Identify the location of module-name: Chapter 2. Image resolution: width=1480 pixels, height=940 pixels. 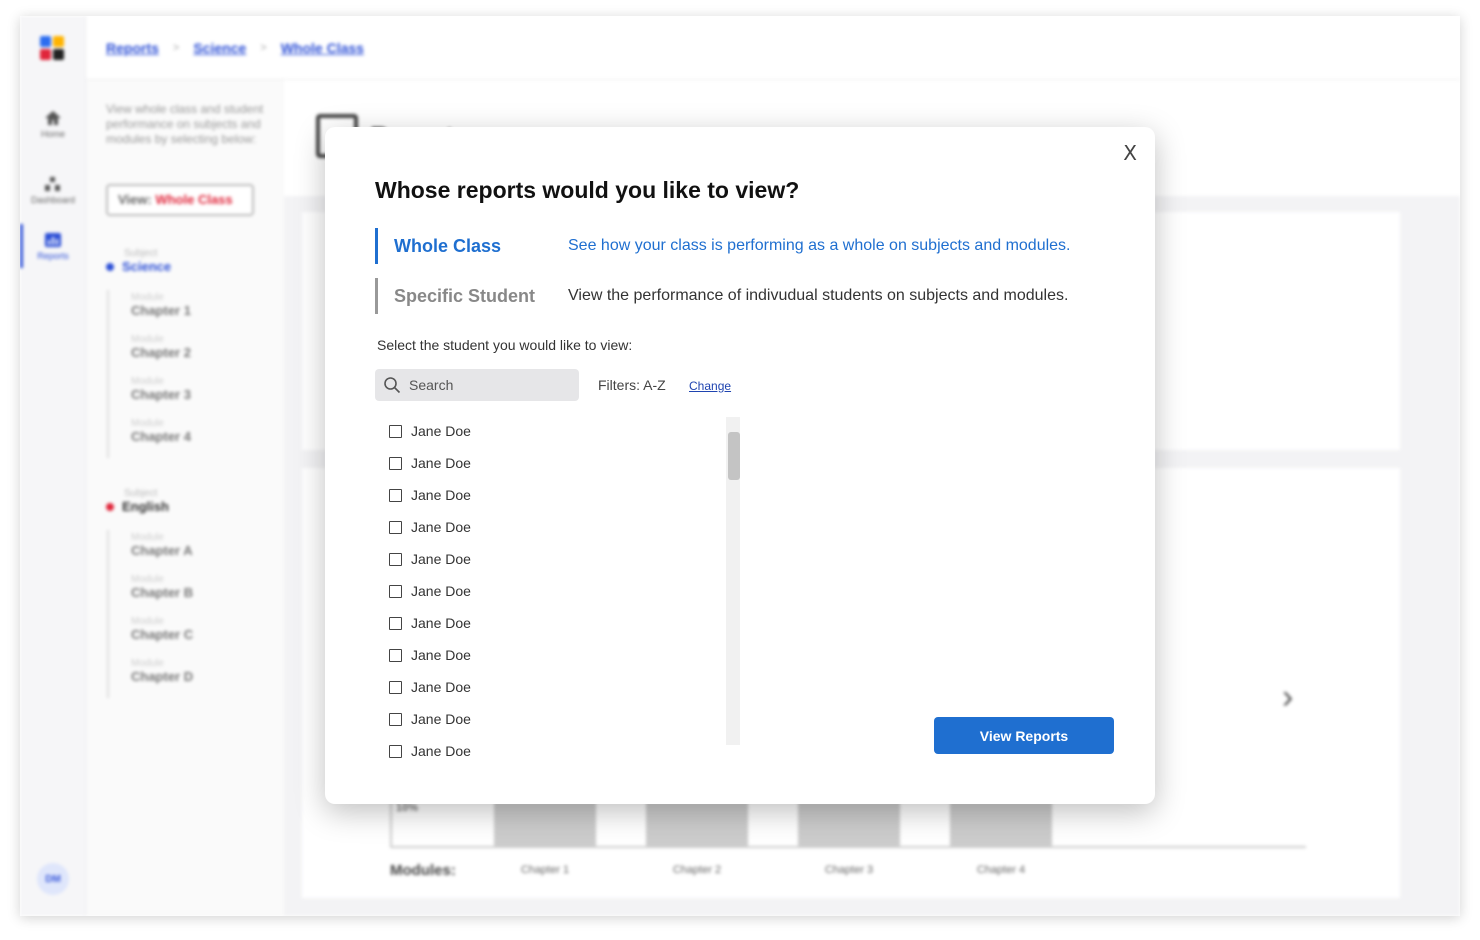
(161, 352).